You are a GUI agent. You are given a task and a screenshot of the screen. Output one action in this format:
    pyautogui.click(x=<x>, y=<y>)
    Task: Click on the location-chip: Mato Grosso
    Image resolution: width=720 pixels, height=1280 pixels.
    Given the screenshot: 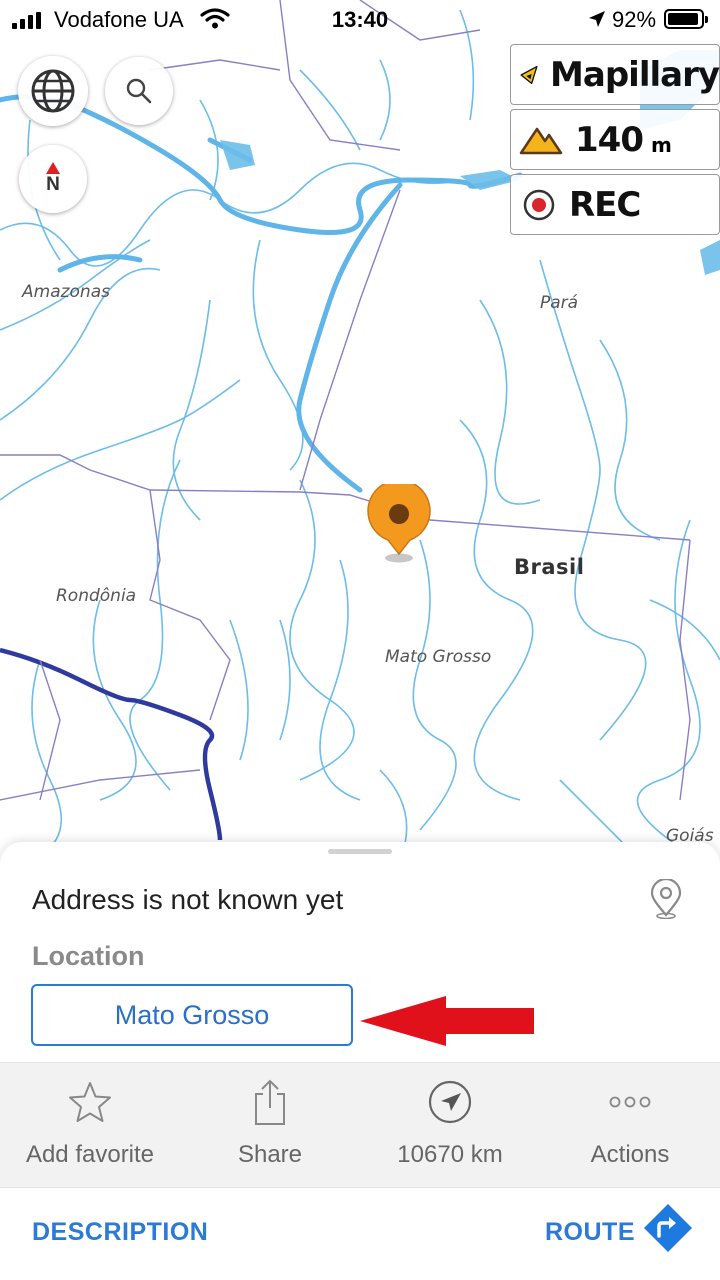 What is the action you would take?
    pyautogui.click(x=192, y=1015)
    